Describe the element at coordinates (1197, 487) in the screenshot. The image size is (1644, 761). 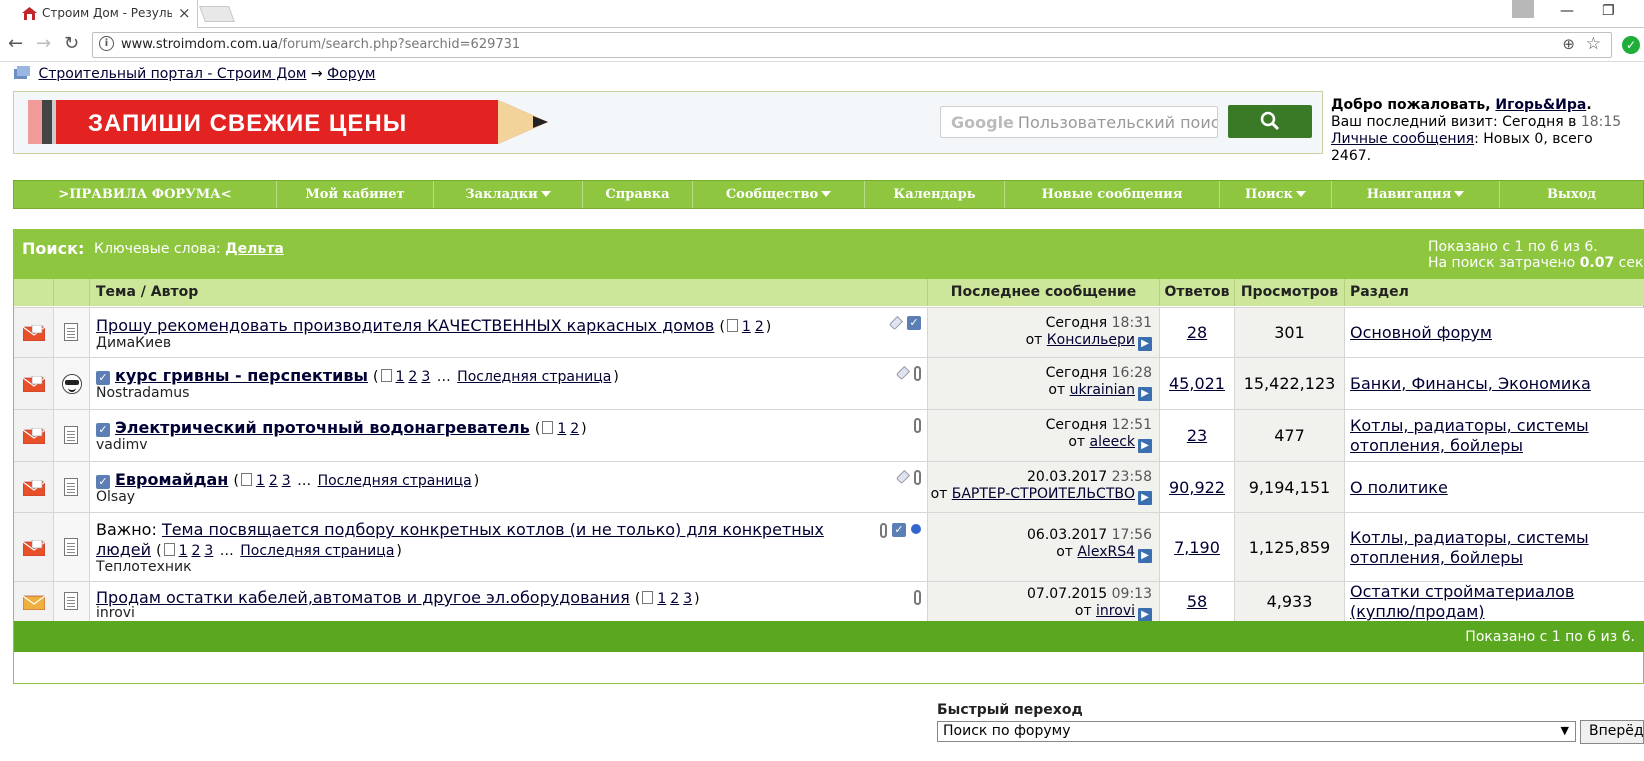
I see `replies-count-link: 90,922` at that location.